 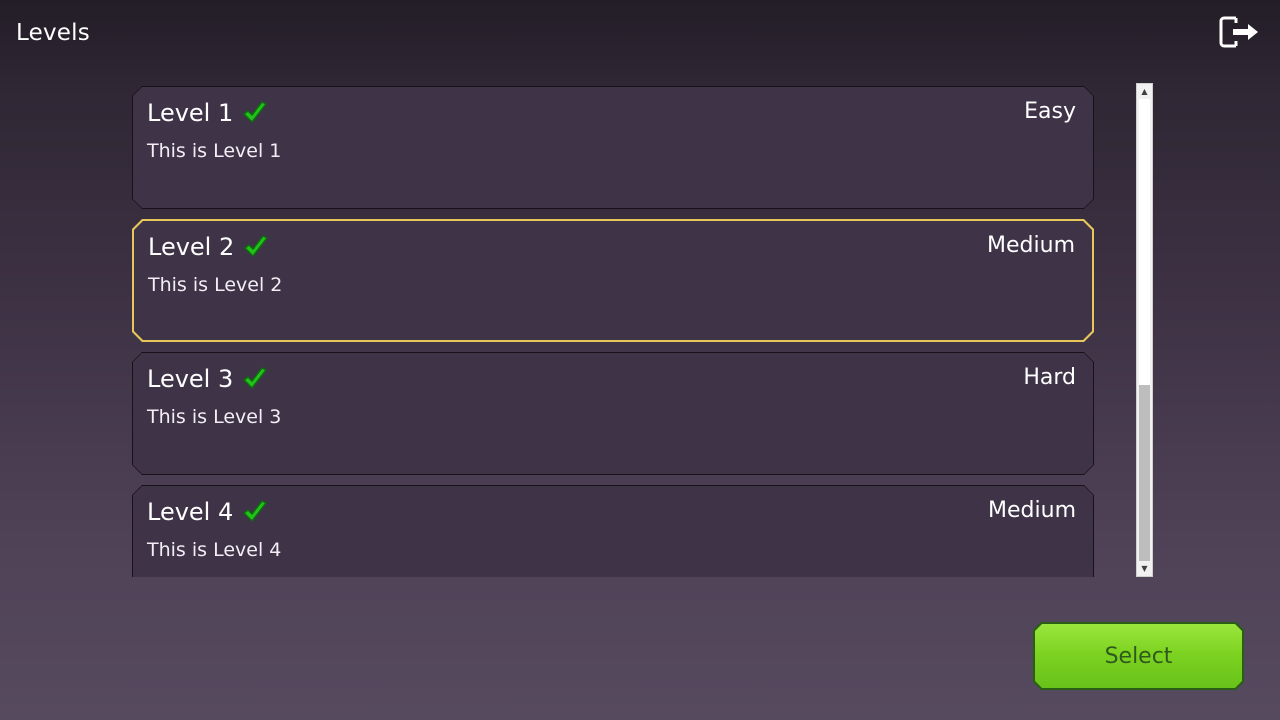 What do you see at coordinates (1144, 242) in the screenshot?
I see `scrollbar-thumb` at bounding box center [1144, 242].